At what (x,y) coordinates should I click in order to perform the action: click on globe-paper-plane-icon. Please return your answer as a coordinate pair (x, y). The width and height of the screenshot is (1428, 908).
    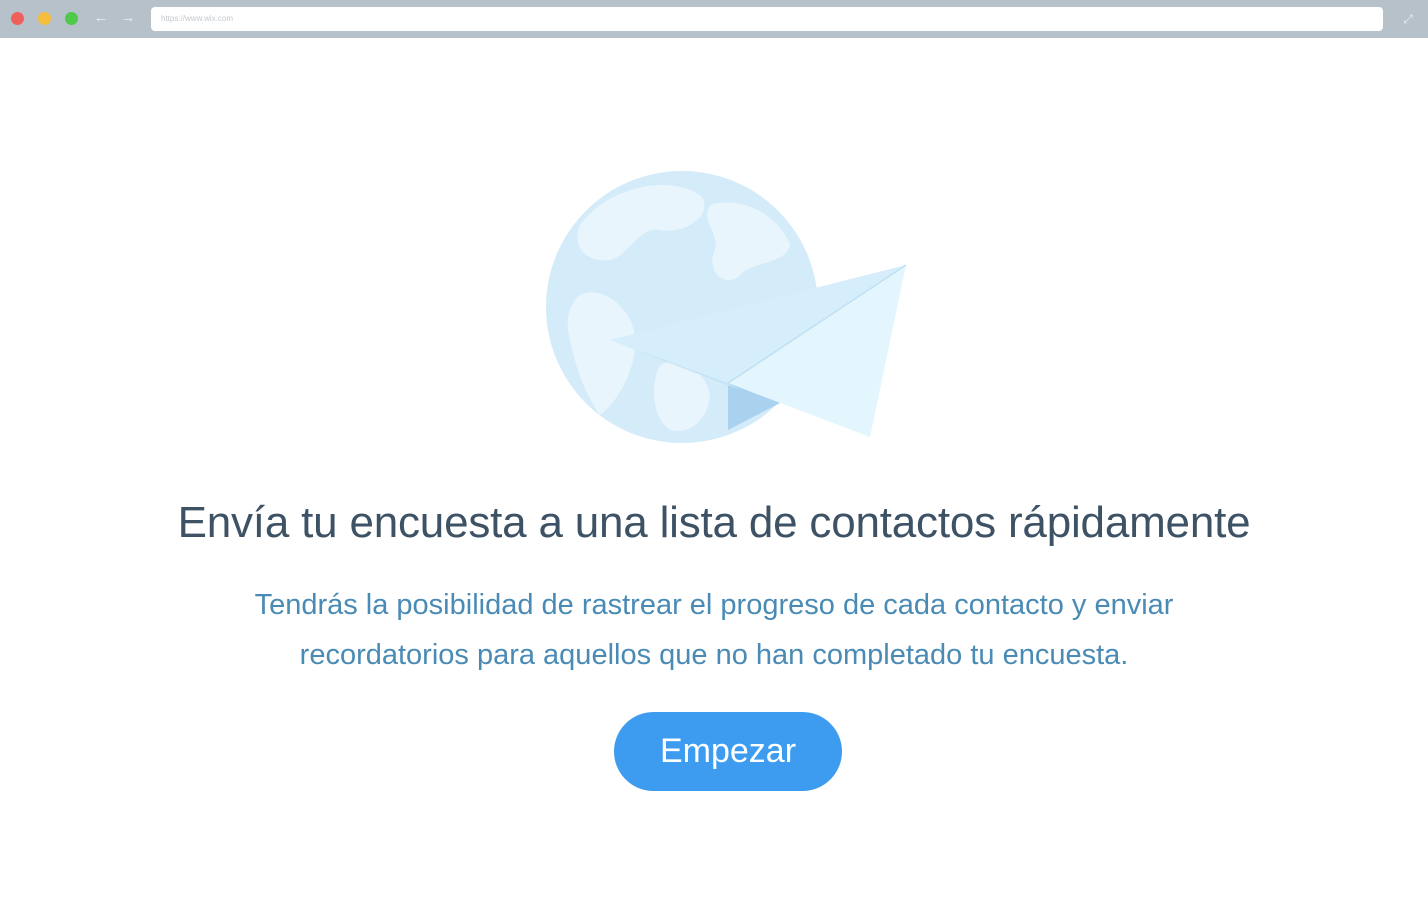
    Looking at the image, I should click on (726, 307).